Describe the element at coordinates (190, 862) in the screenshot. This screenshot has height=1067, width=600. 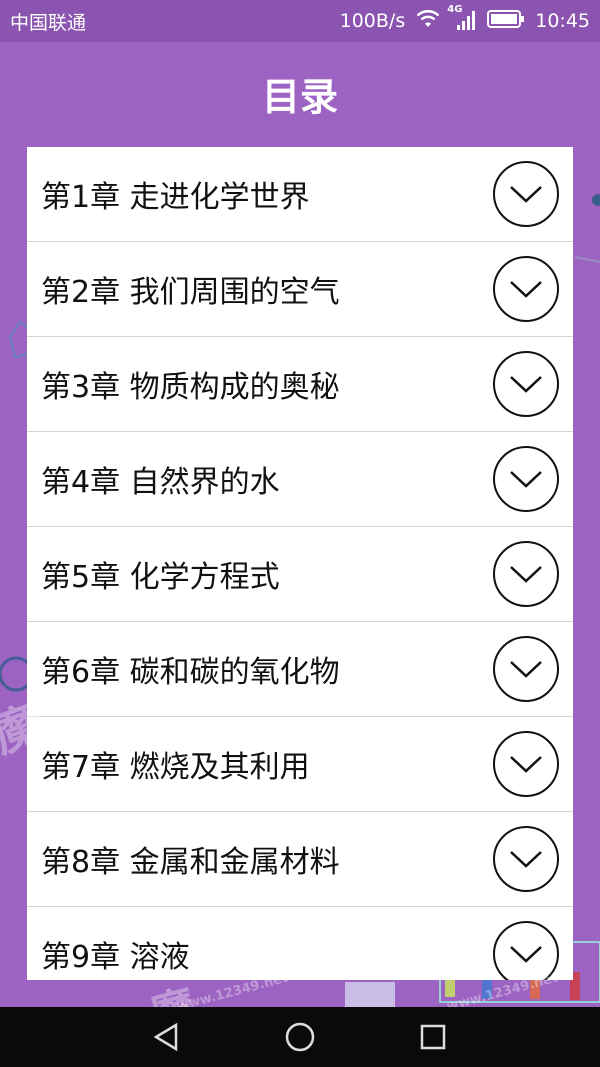
I see `chapter-label: 第8章 金属和金属材料` at that location.